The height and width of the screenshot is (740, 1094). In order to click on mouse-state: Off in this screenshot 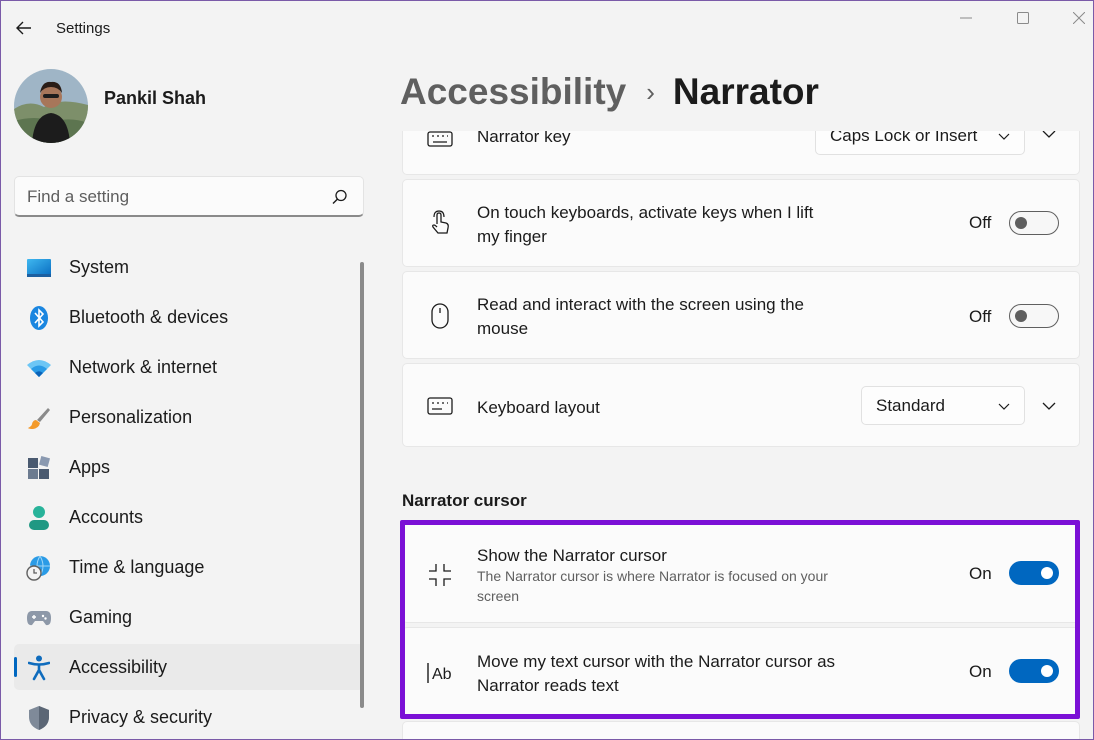, I will do `click(980, 316)`.